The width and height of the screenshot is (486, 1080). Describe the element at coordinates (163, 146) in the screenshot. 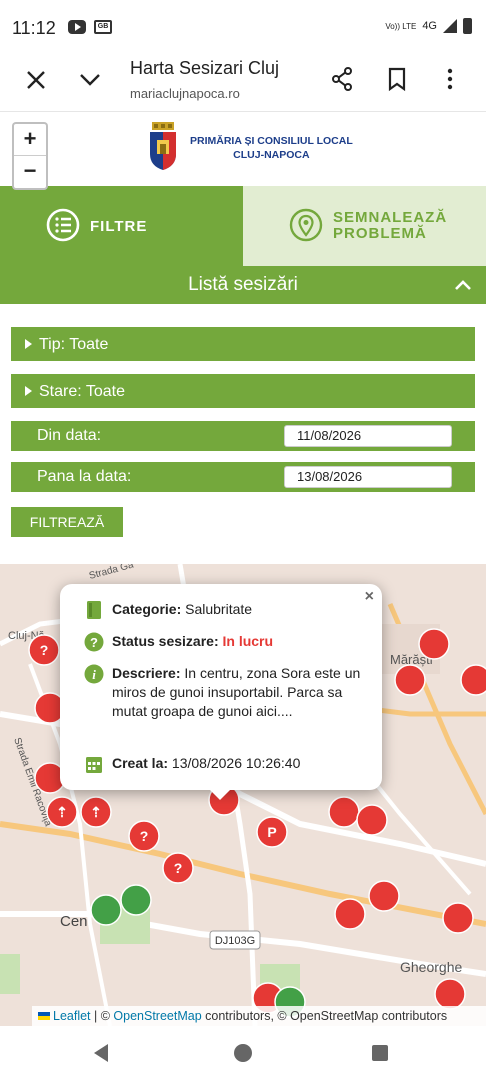

I see `city-crest-logo` at that location.